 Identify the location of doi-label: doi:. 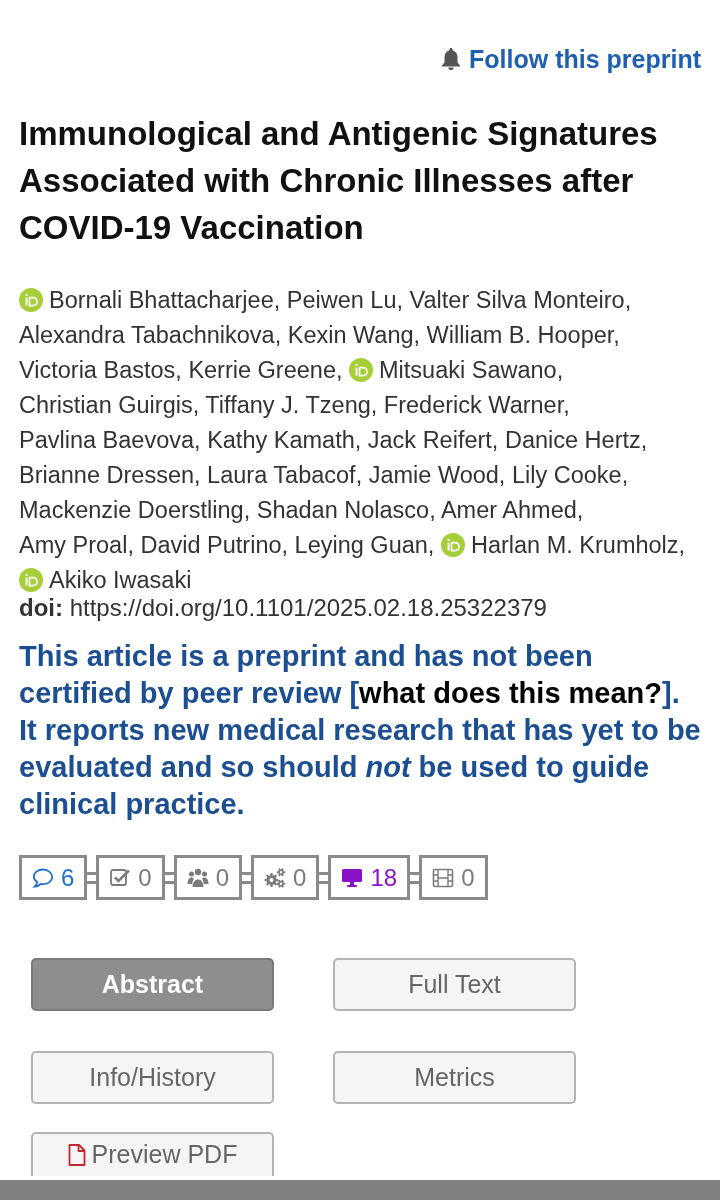
(41, 607).